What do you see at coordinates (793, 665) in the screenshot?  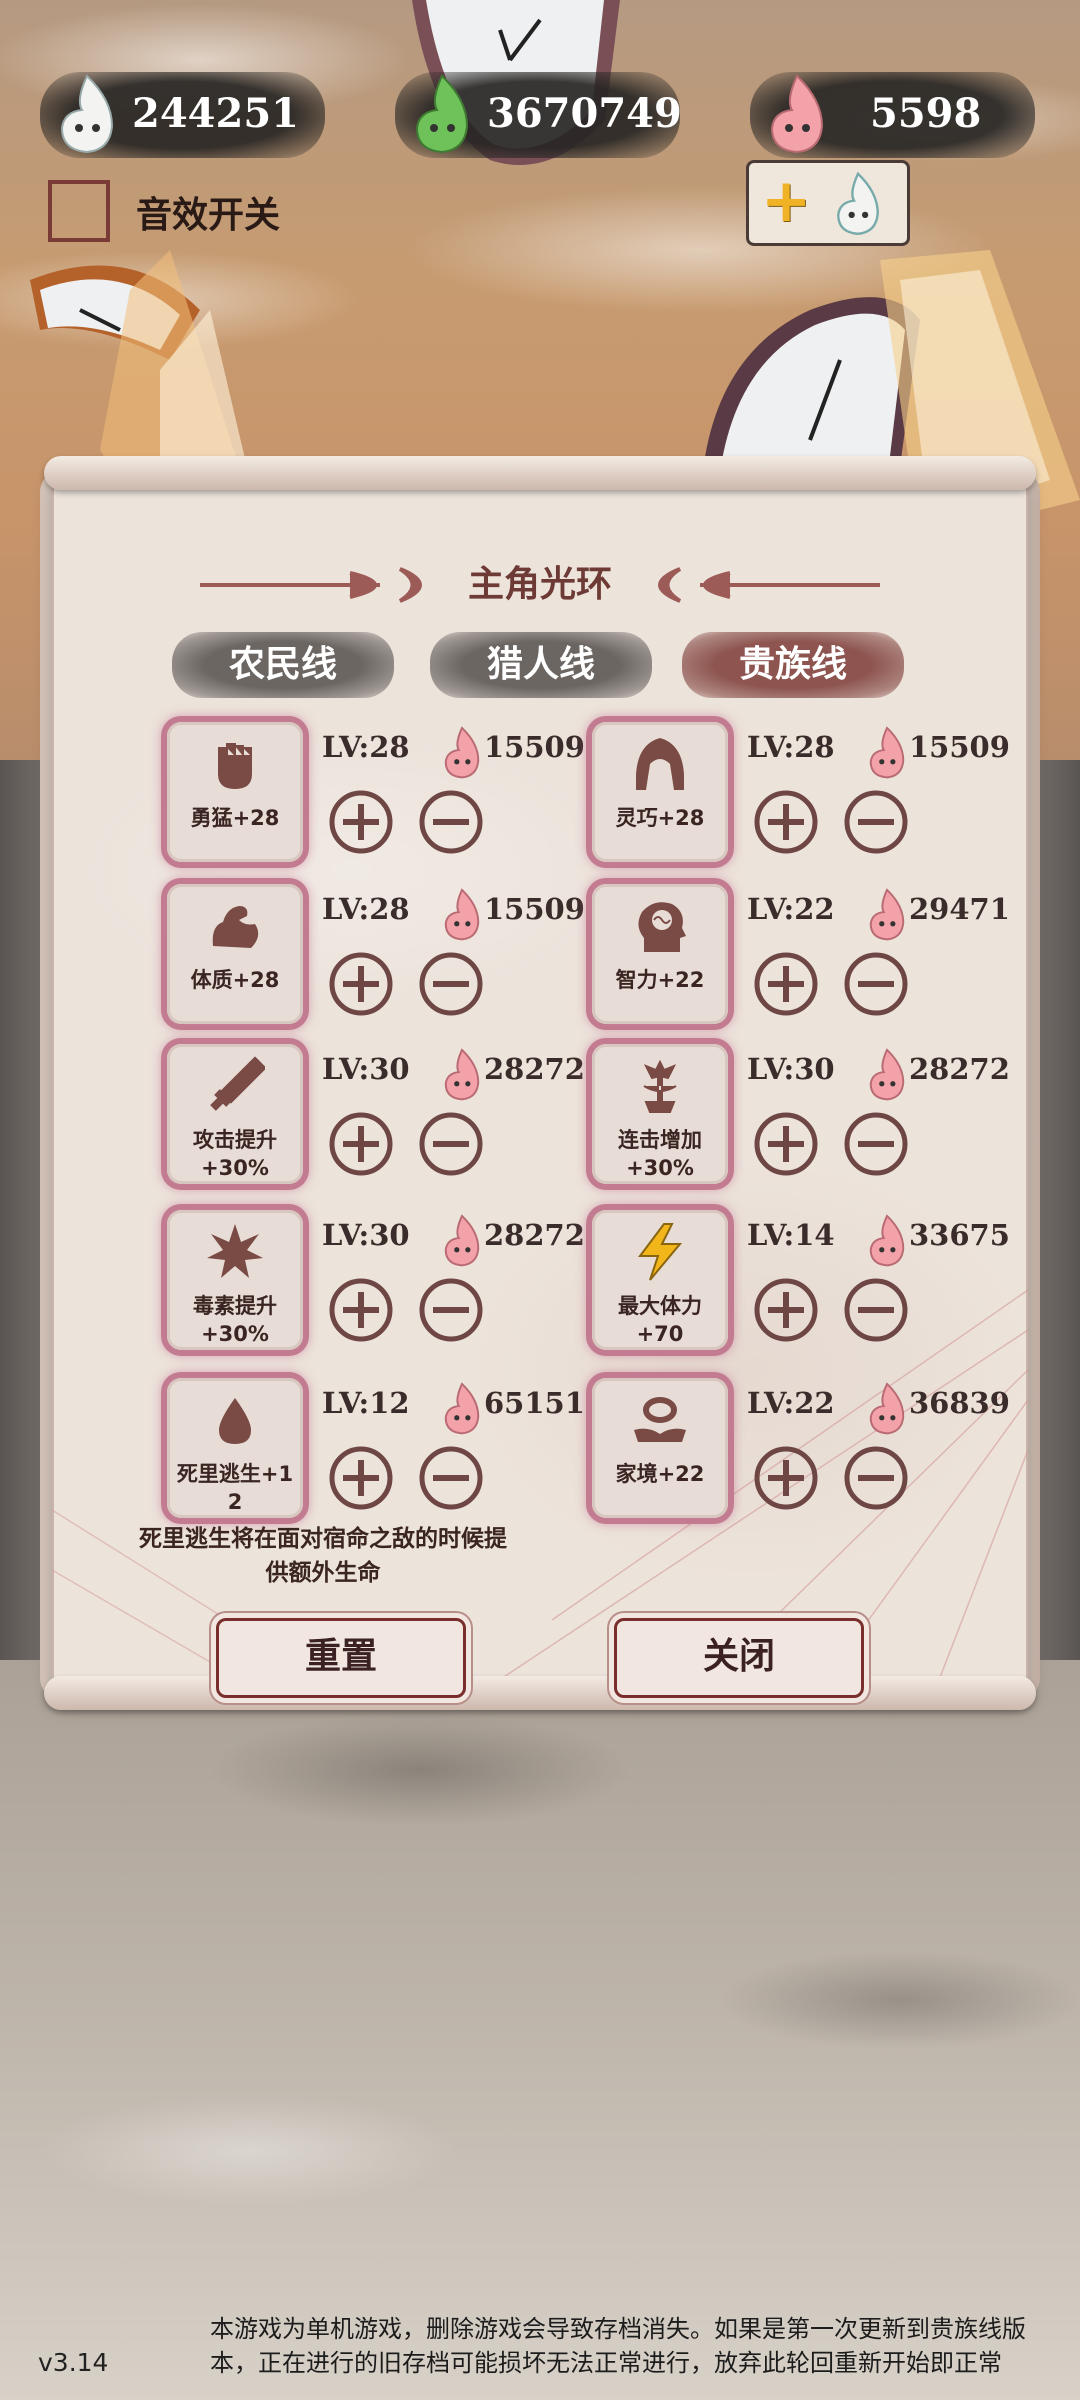 I see `tab-noble-line: 贵族线` at bounding box center [793, 665].